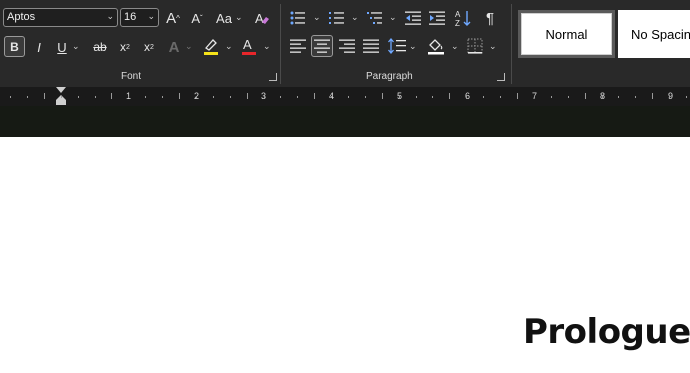 The width and height of the screenshot is (690, 373). Describe the element at coordinates (463, 18) in the screenshot. I see `sort-button: A Z` at that location.